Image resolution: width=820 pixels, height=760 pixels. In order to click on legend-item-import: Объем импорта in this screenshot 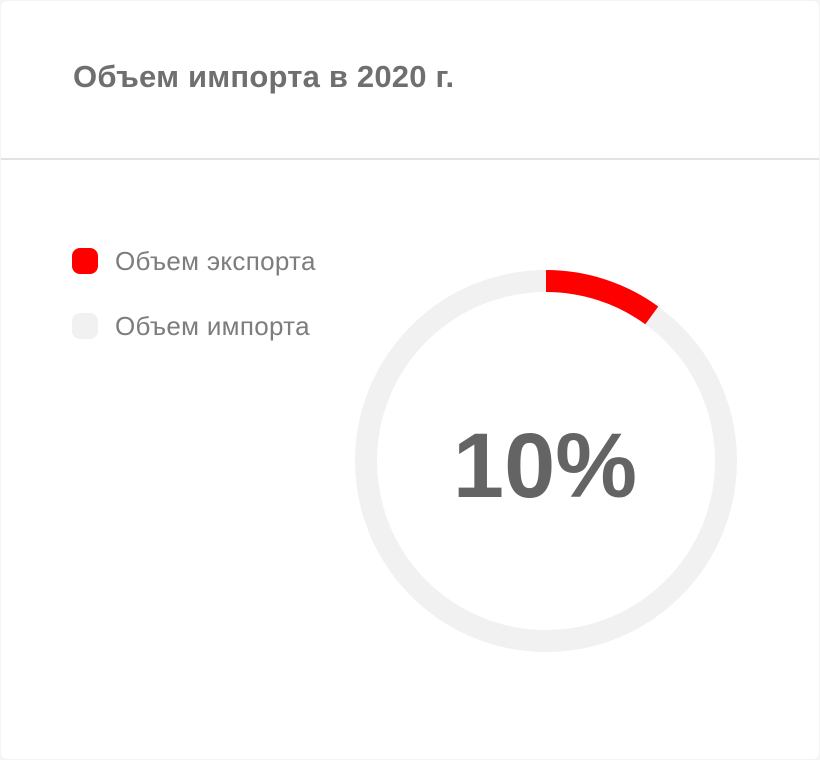, I will do `click(194, 326)`.